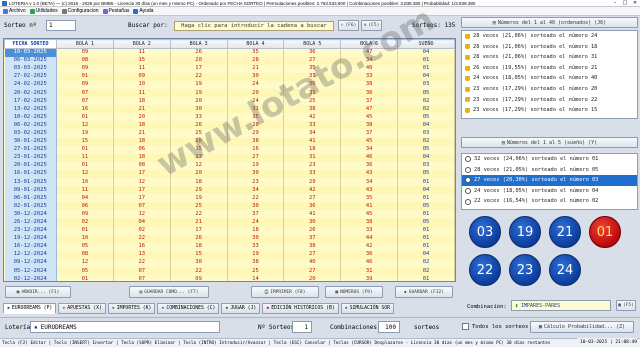 The image size is (640, 347). Describe the element at coordinates (465, 326) in the screenshot. I see `todos-checkbox` at that location.